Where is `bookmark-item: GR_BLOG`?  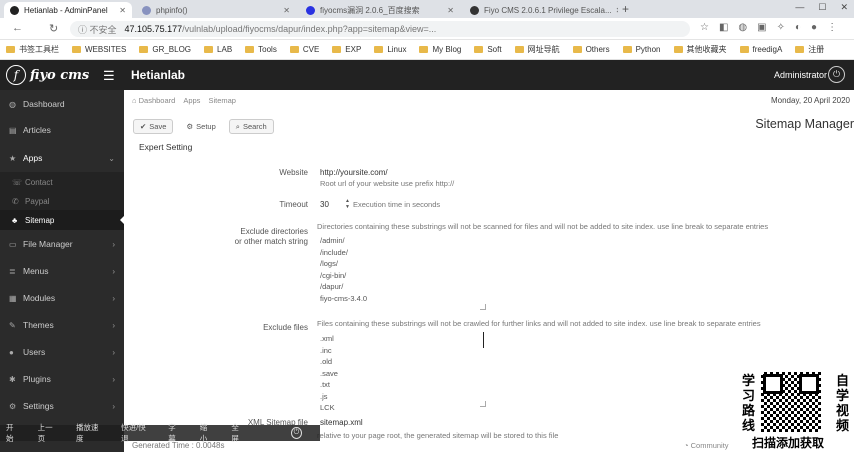
bookmark-item: GR_BLOG is located at coordinates (165, 49).